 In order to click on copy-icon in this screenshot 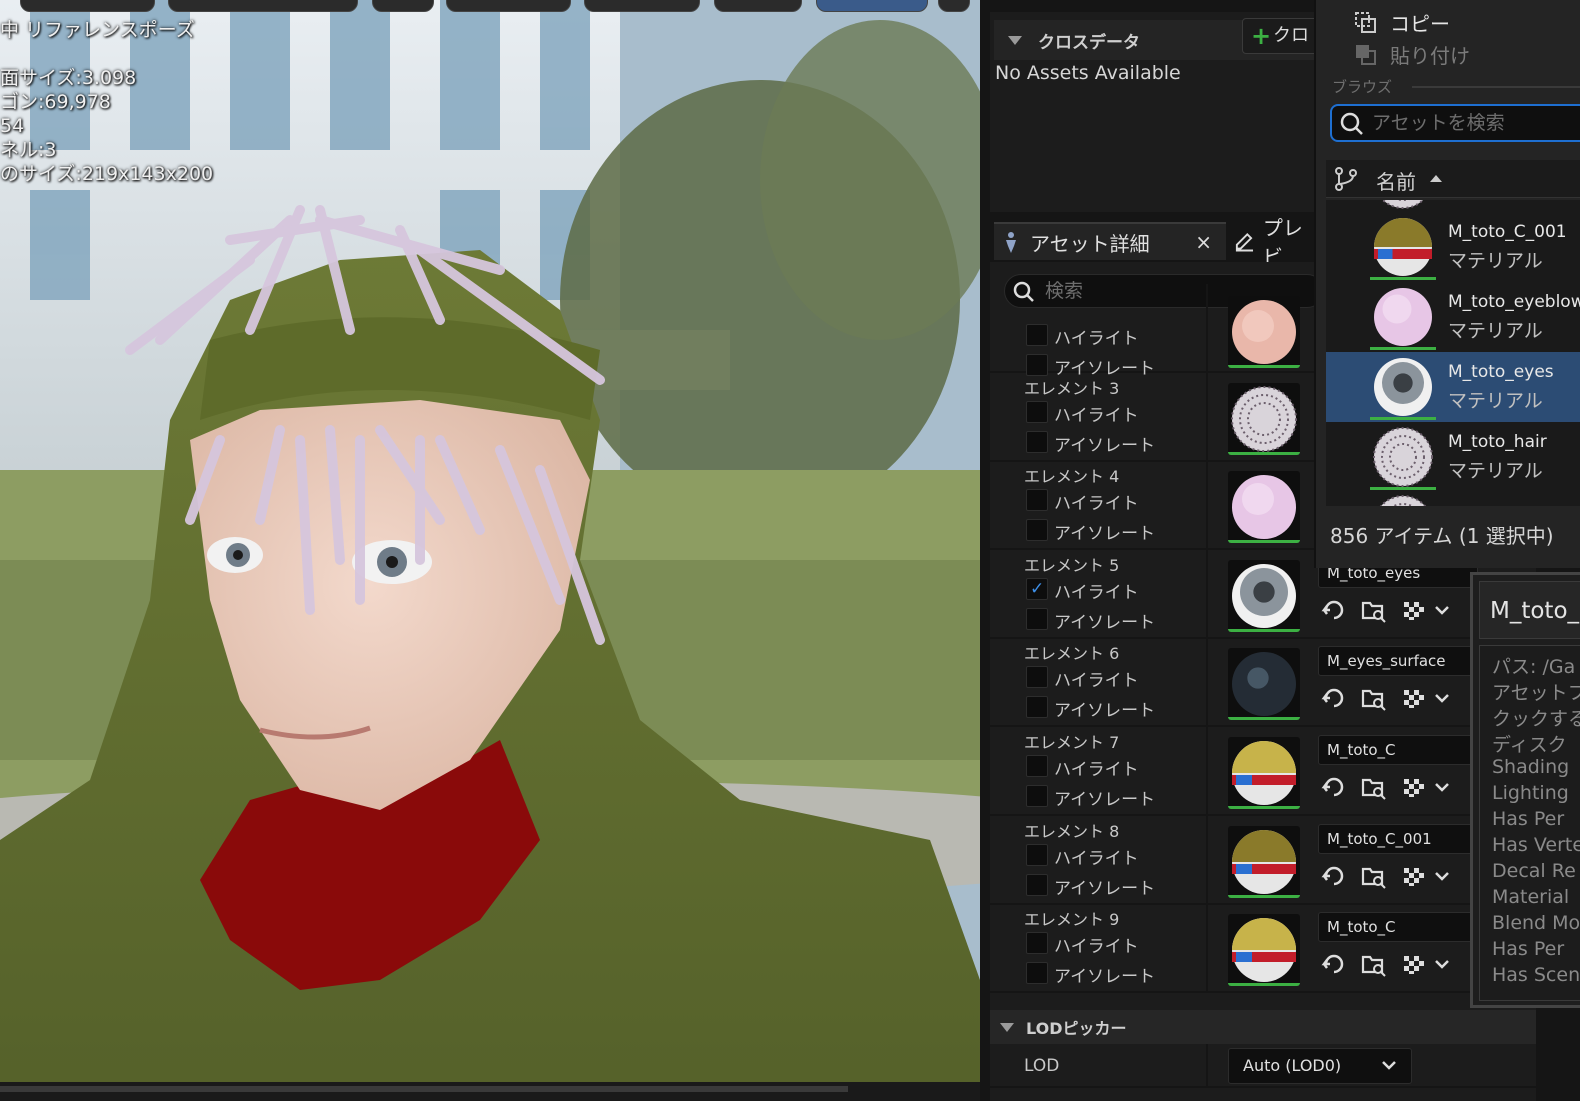, I will do `click(1365, 22)`.